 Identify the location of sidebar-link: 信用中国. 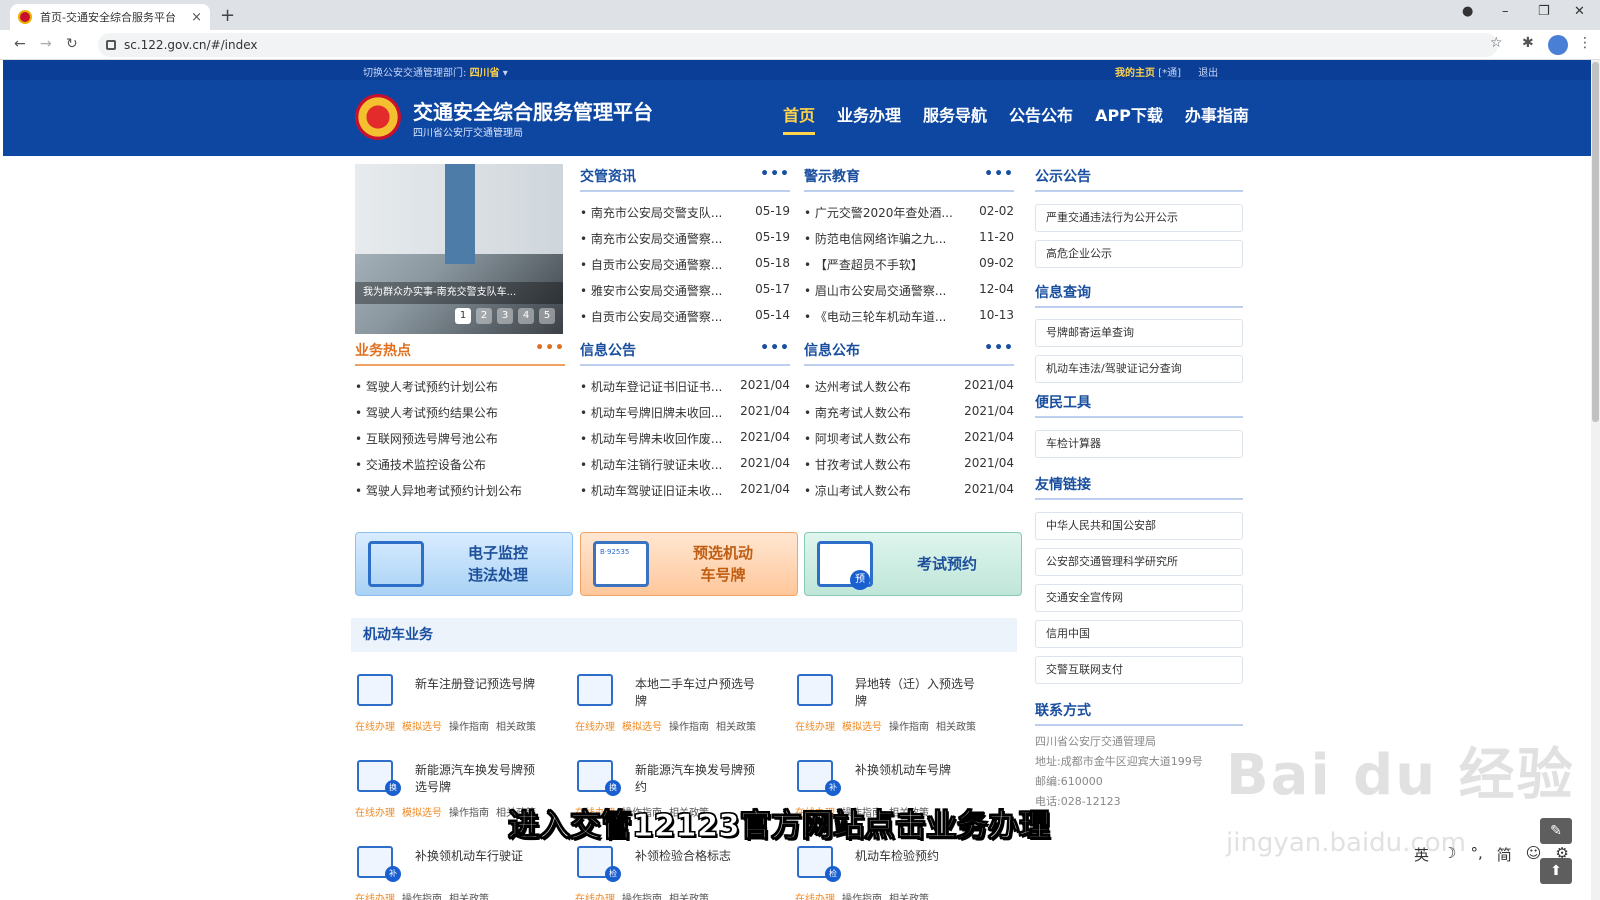
(1139, 634).